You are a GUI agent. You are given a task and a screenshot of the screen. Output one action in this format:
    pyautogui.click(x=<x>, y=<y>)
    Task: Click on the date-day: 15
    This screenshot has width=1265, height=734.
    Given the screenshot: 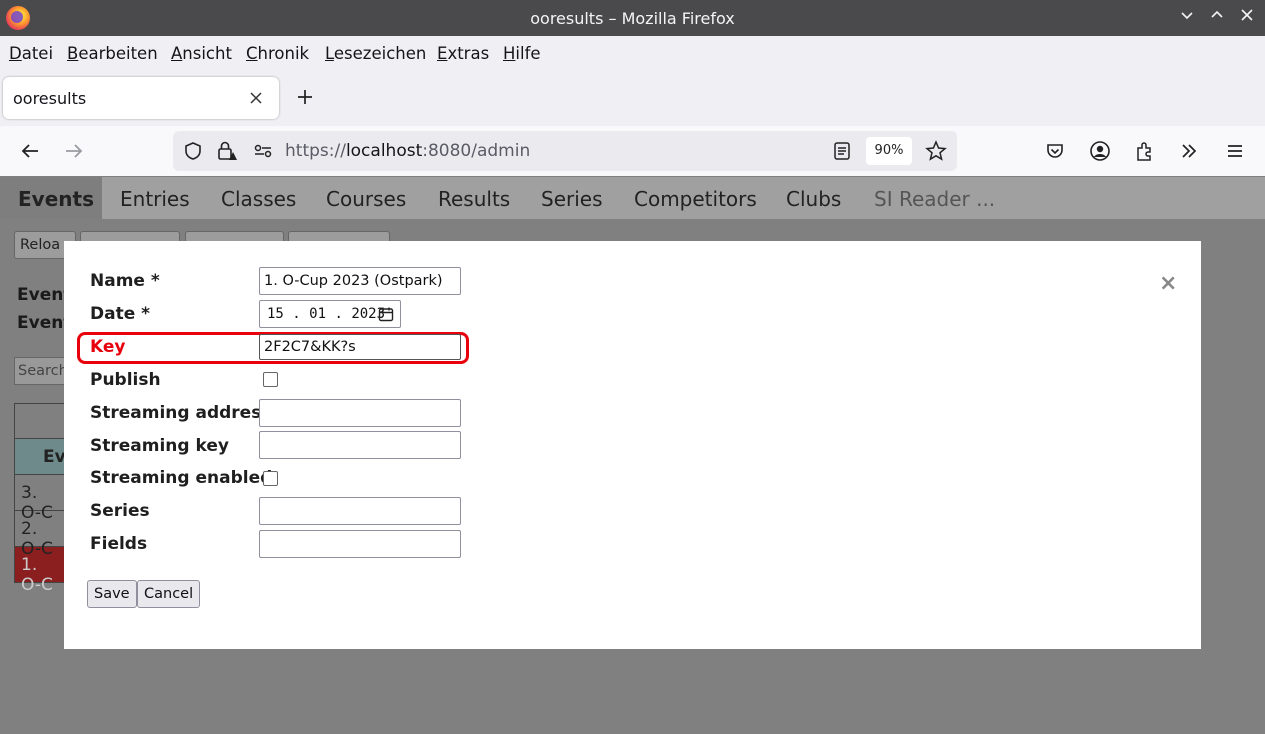 What is the action you would take?
    pyautogui.click(x=275, y=314)
    